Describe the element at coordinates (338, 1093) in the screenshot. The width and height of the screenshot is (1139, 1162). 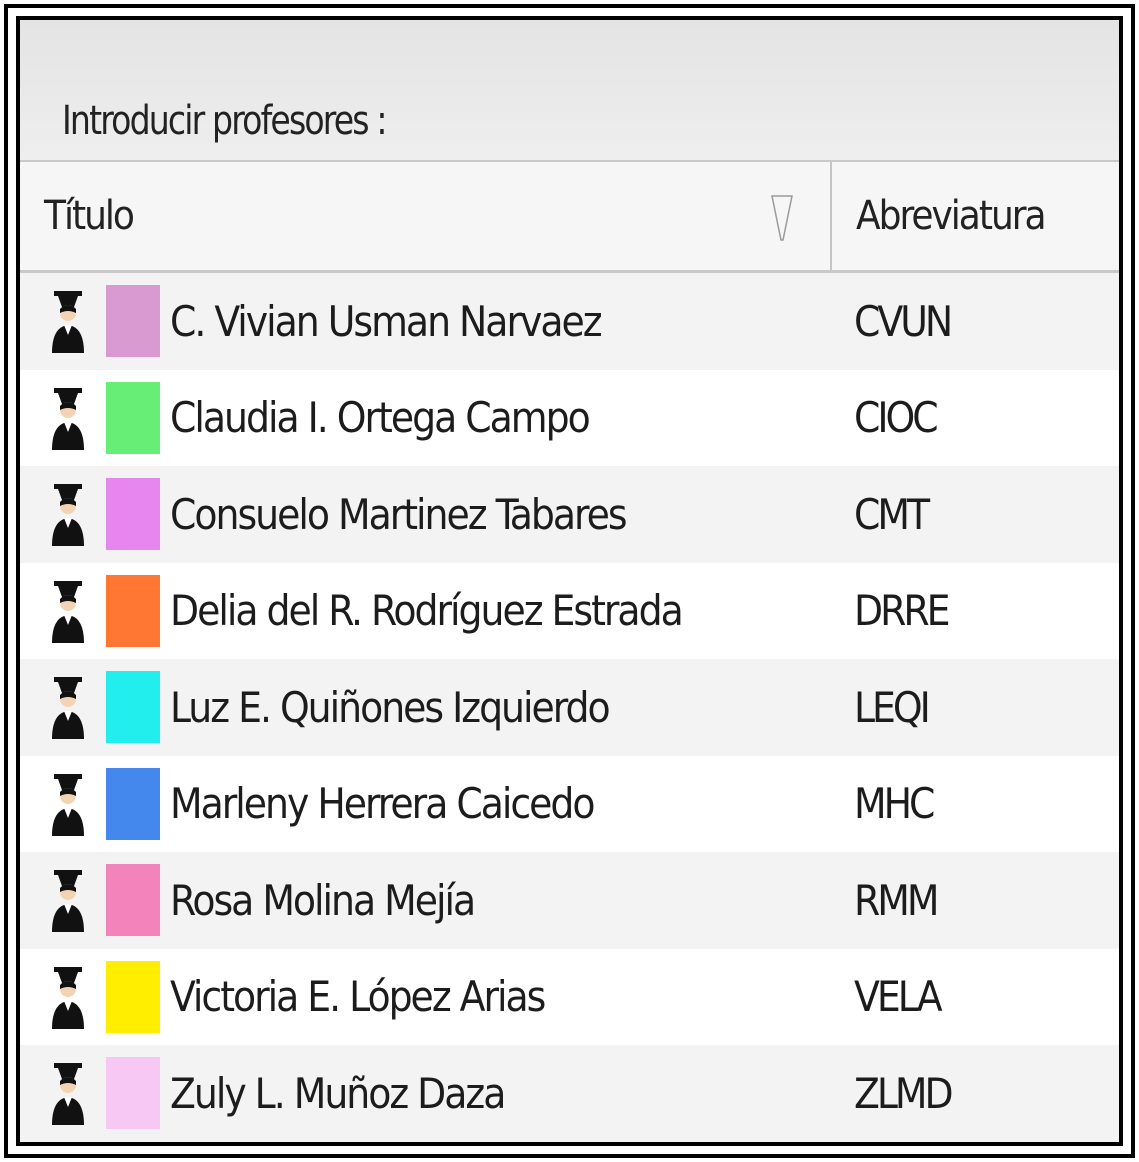
I see `teacher-name: Zuly L. Muñoz Daza` at that location.